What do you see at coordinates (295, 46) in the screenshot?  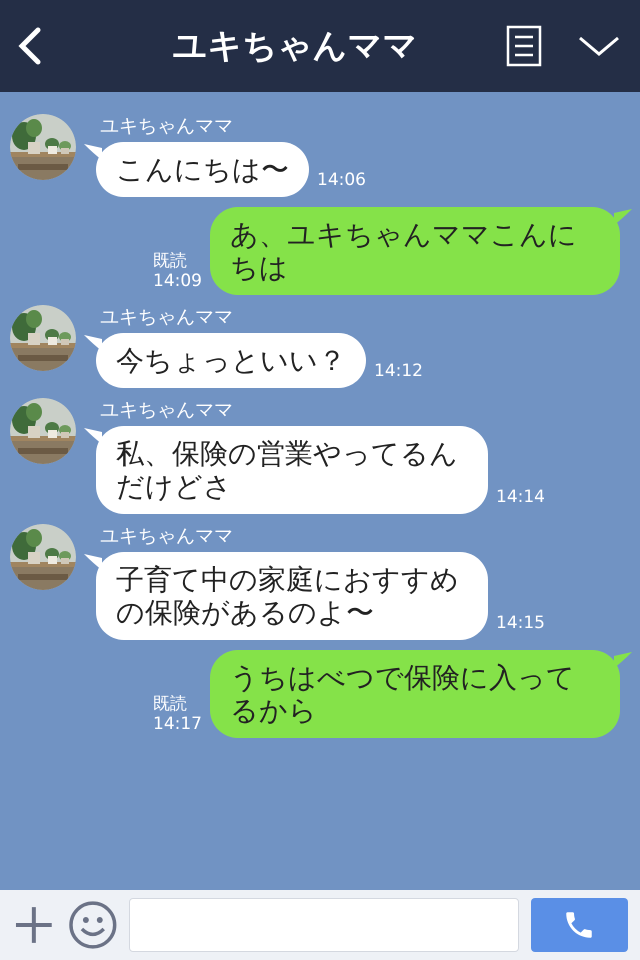 I see `chat-title: ユキちゃんママ` at bounding box center [295, 46].